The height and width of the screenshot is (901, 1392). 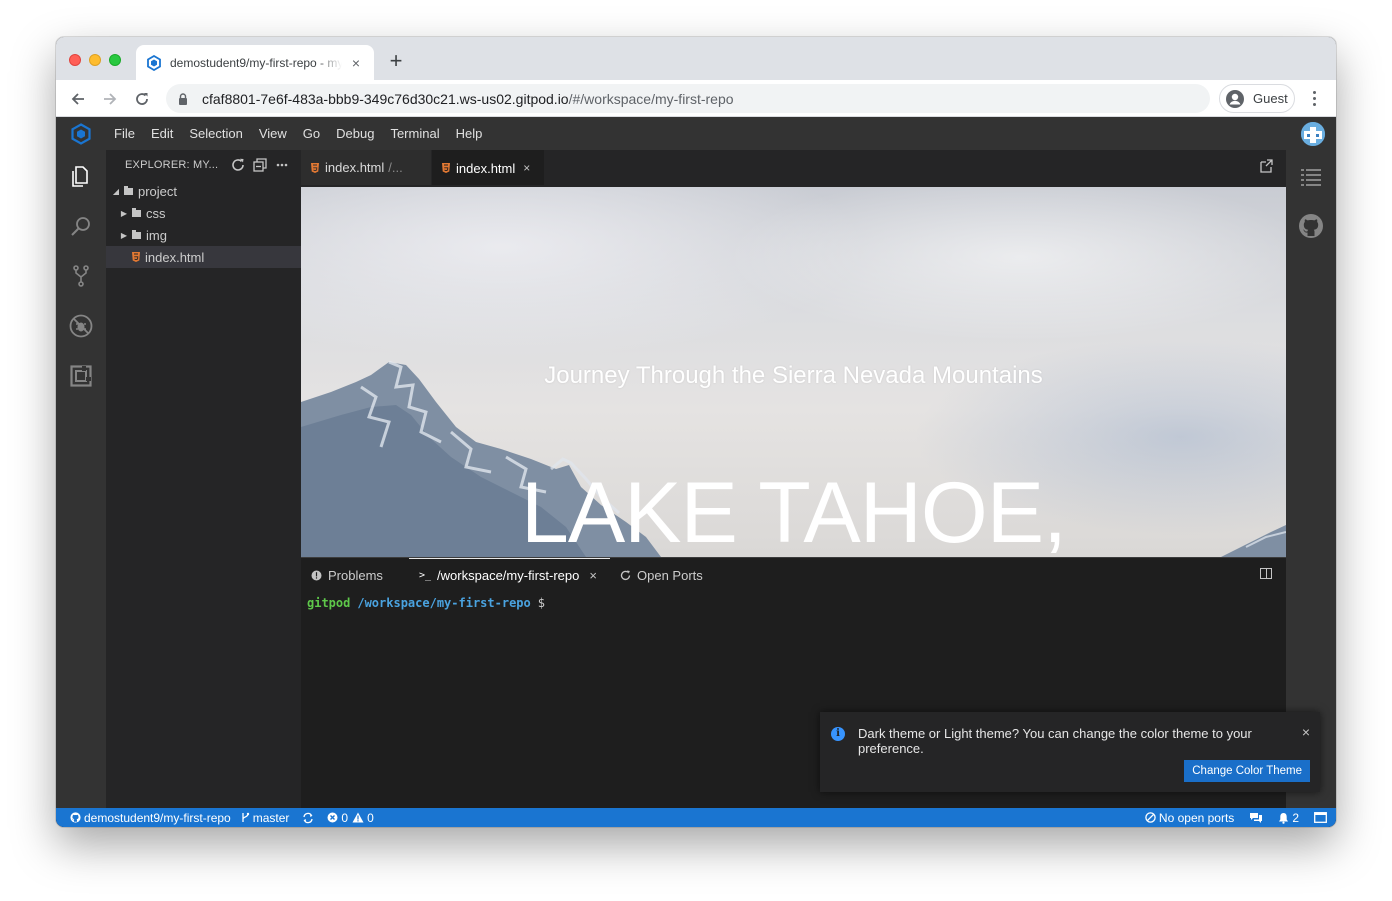 I want to click on outline-icon, so click(x=1311, y=176).